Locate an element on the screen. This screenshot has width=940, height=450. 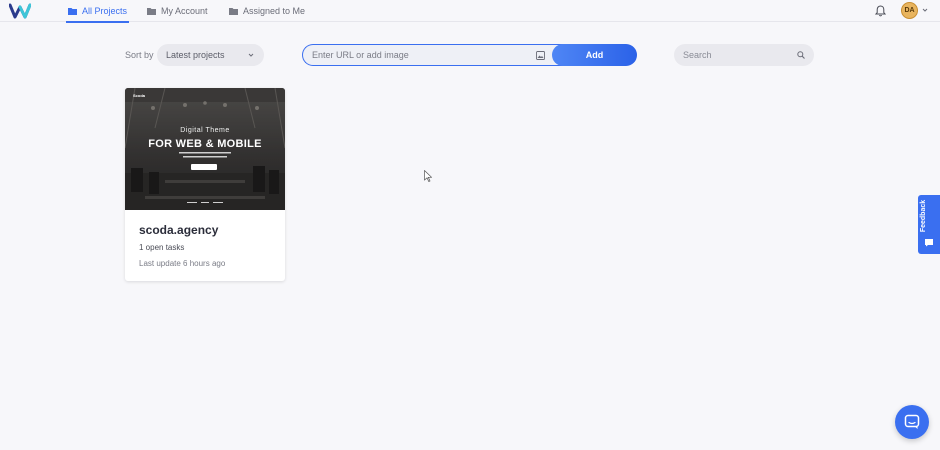
search-box is located at coordinates (744, 55).